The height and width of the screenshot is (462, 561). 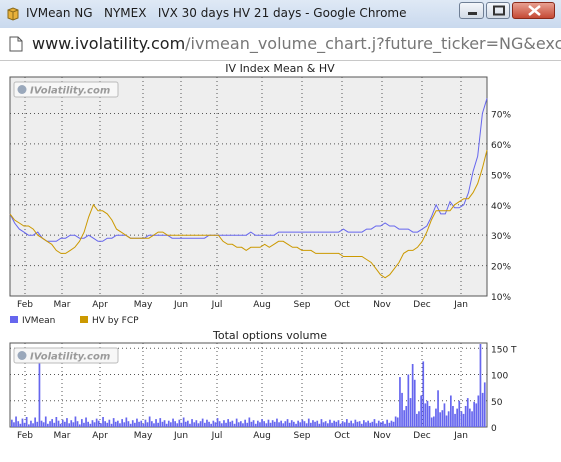 What do you see at coordinates (262, 305) in the screenshot?
I see `main-x-tick-label: Aug` at bounding box center [262, 305].